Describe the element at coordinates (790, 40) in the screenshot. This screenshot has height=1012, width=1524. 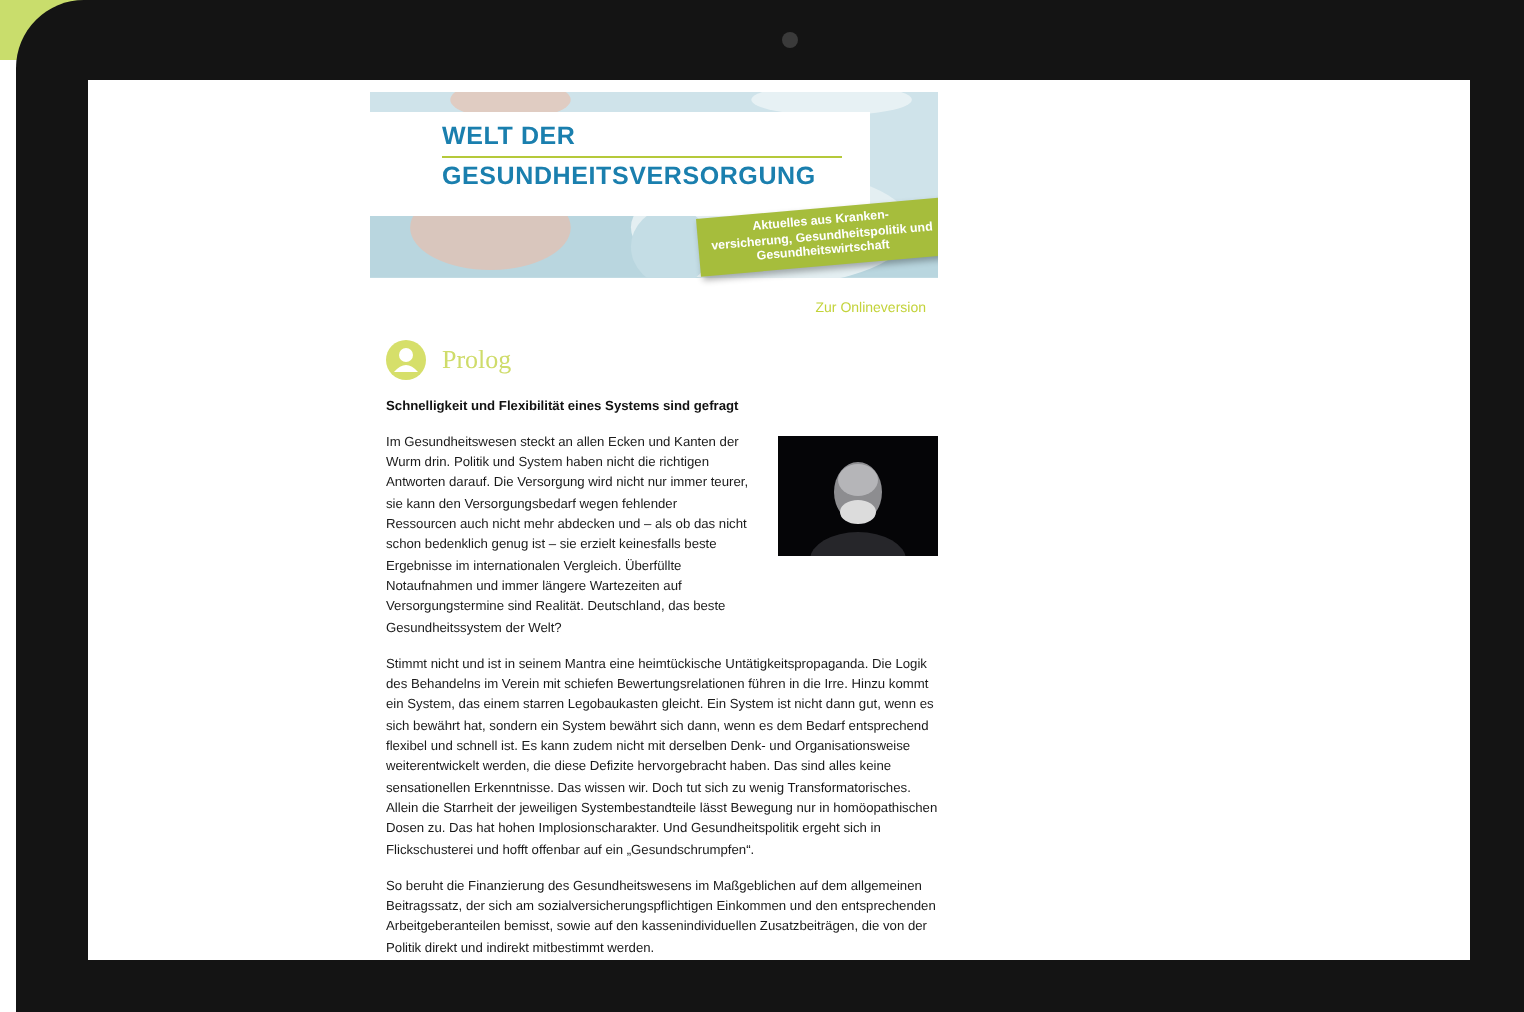
I see `camera-icon` at that location.